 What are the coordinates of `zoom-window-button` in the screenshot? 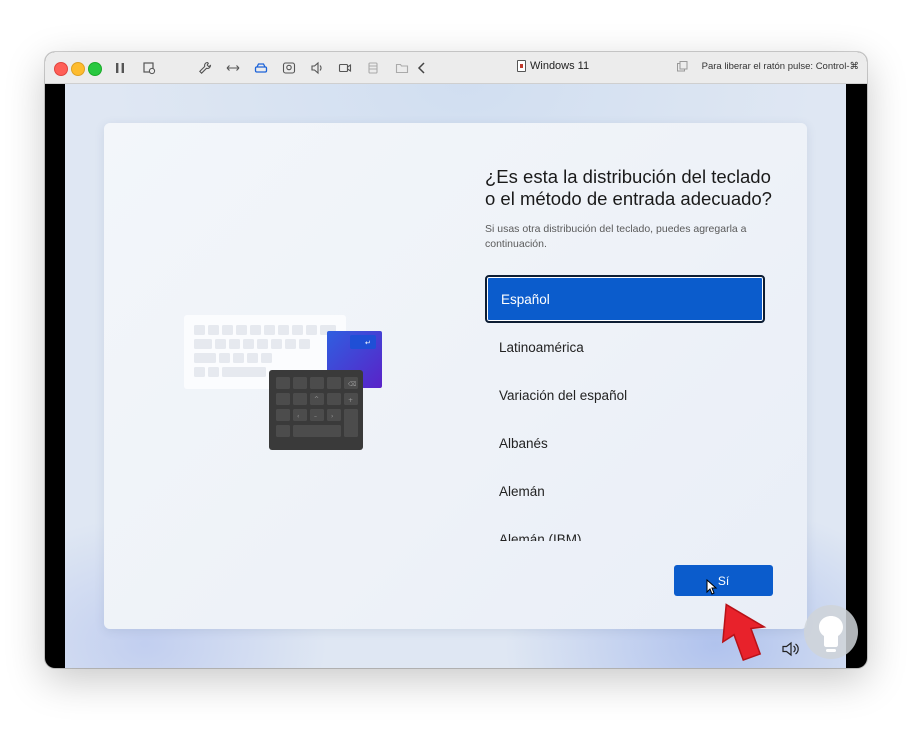 It's located at (95, 69).